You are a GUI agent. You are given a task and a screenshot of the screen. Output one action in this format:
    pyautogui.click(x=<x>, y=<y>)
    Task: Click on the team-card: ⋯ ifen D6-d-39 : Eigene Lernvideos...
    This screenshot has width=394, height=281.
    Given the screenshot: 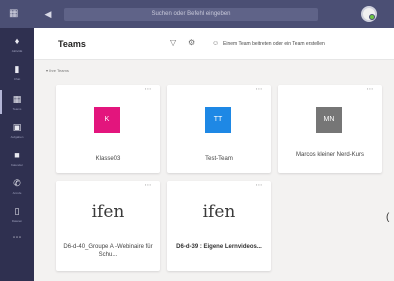 What is the action you would take?
    pyautogui.click(x=219, y=226)
    